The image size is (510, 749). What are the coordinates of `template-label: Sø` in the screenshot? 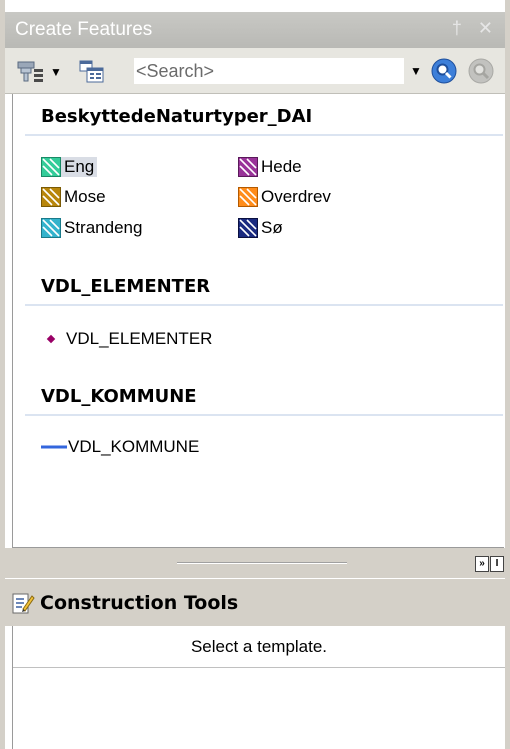 It's located at (272, 227).